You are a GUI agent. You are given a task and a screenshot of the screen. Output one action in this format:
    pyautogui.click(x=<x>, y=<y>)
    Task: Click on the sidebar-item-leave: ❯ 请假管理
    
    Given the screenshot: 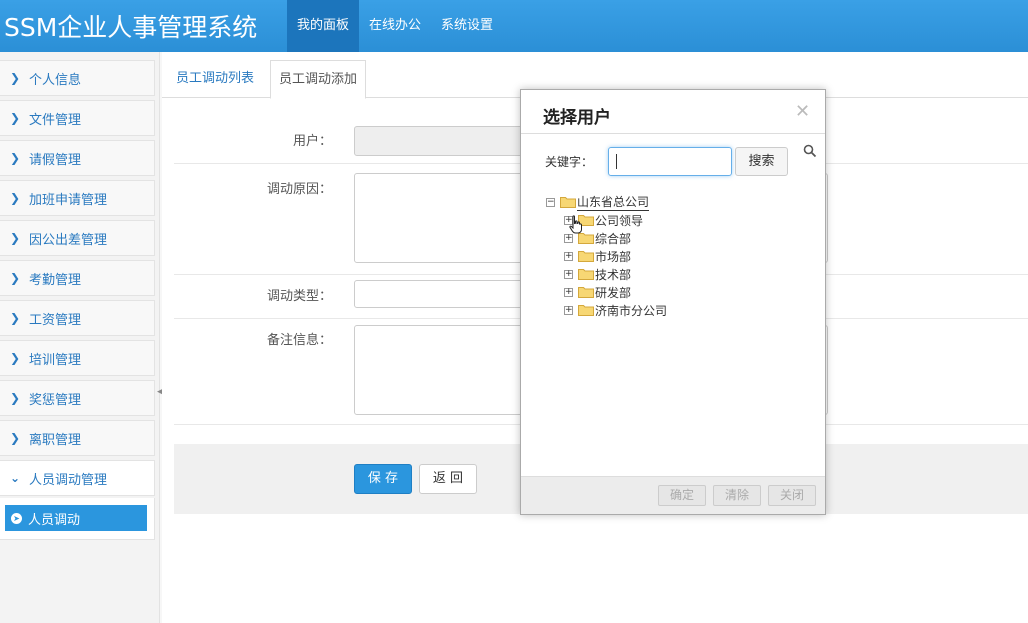 What is the action you would take?
    pyautogui.click(x=77, y=158)
    